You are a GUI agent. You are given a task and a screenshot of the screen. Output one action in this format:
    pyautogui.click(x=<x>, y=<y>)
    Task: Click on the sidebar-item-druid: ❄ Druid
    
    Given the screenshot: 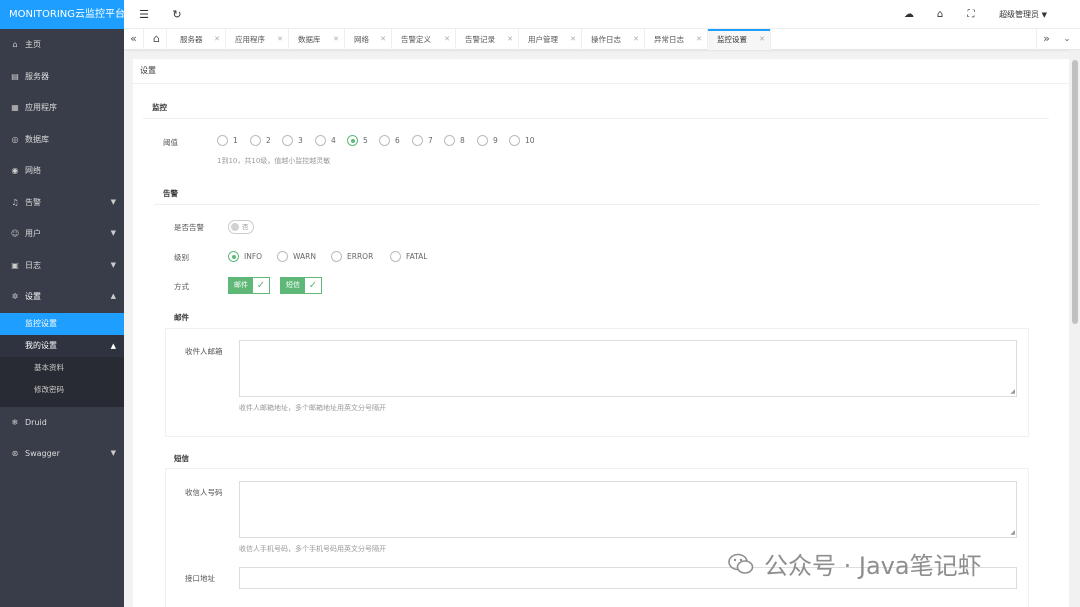 What is the action you would take?
    pyautogui.click(x=62, y=423)
    